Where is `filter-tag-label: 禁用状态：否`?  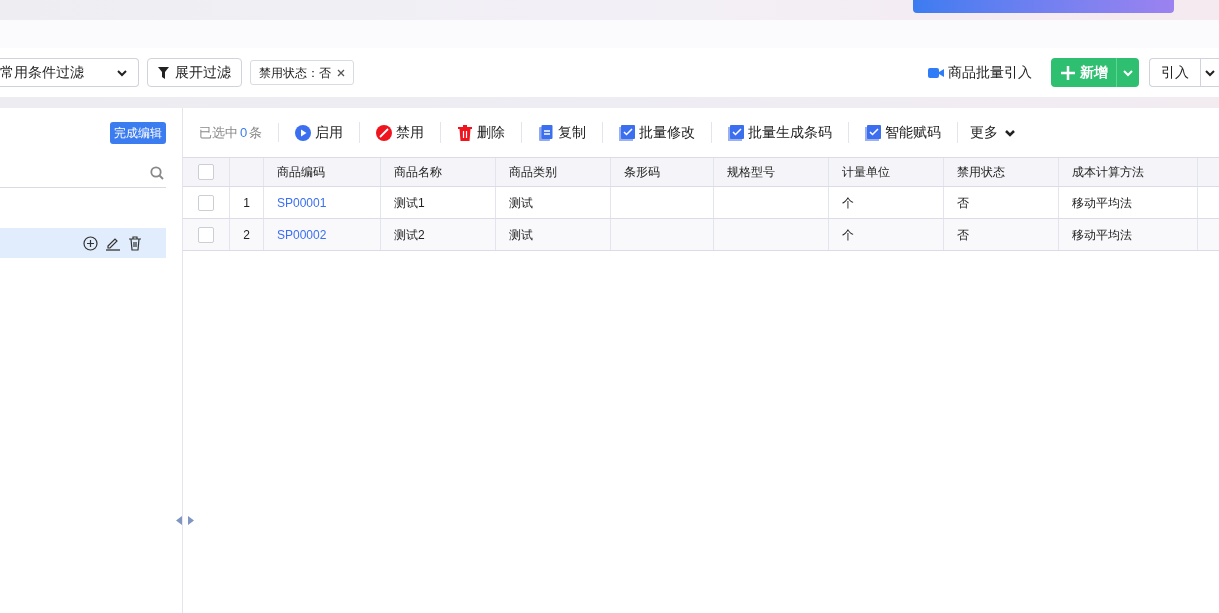 filter-tag-label: 禁用状态：否 is located at coordinates (295, 73).